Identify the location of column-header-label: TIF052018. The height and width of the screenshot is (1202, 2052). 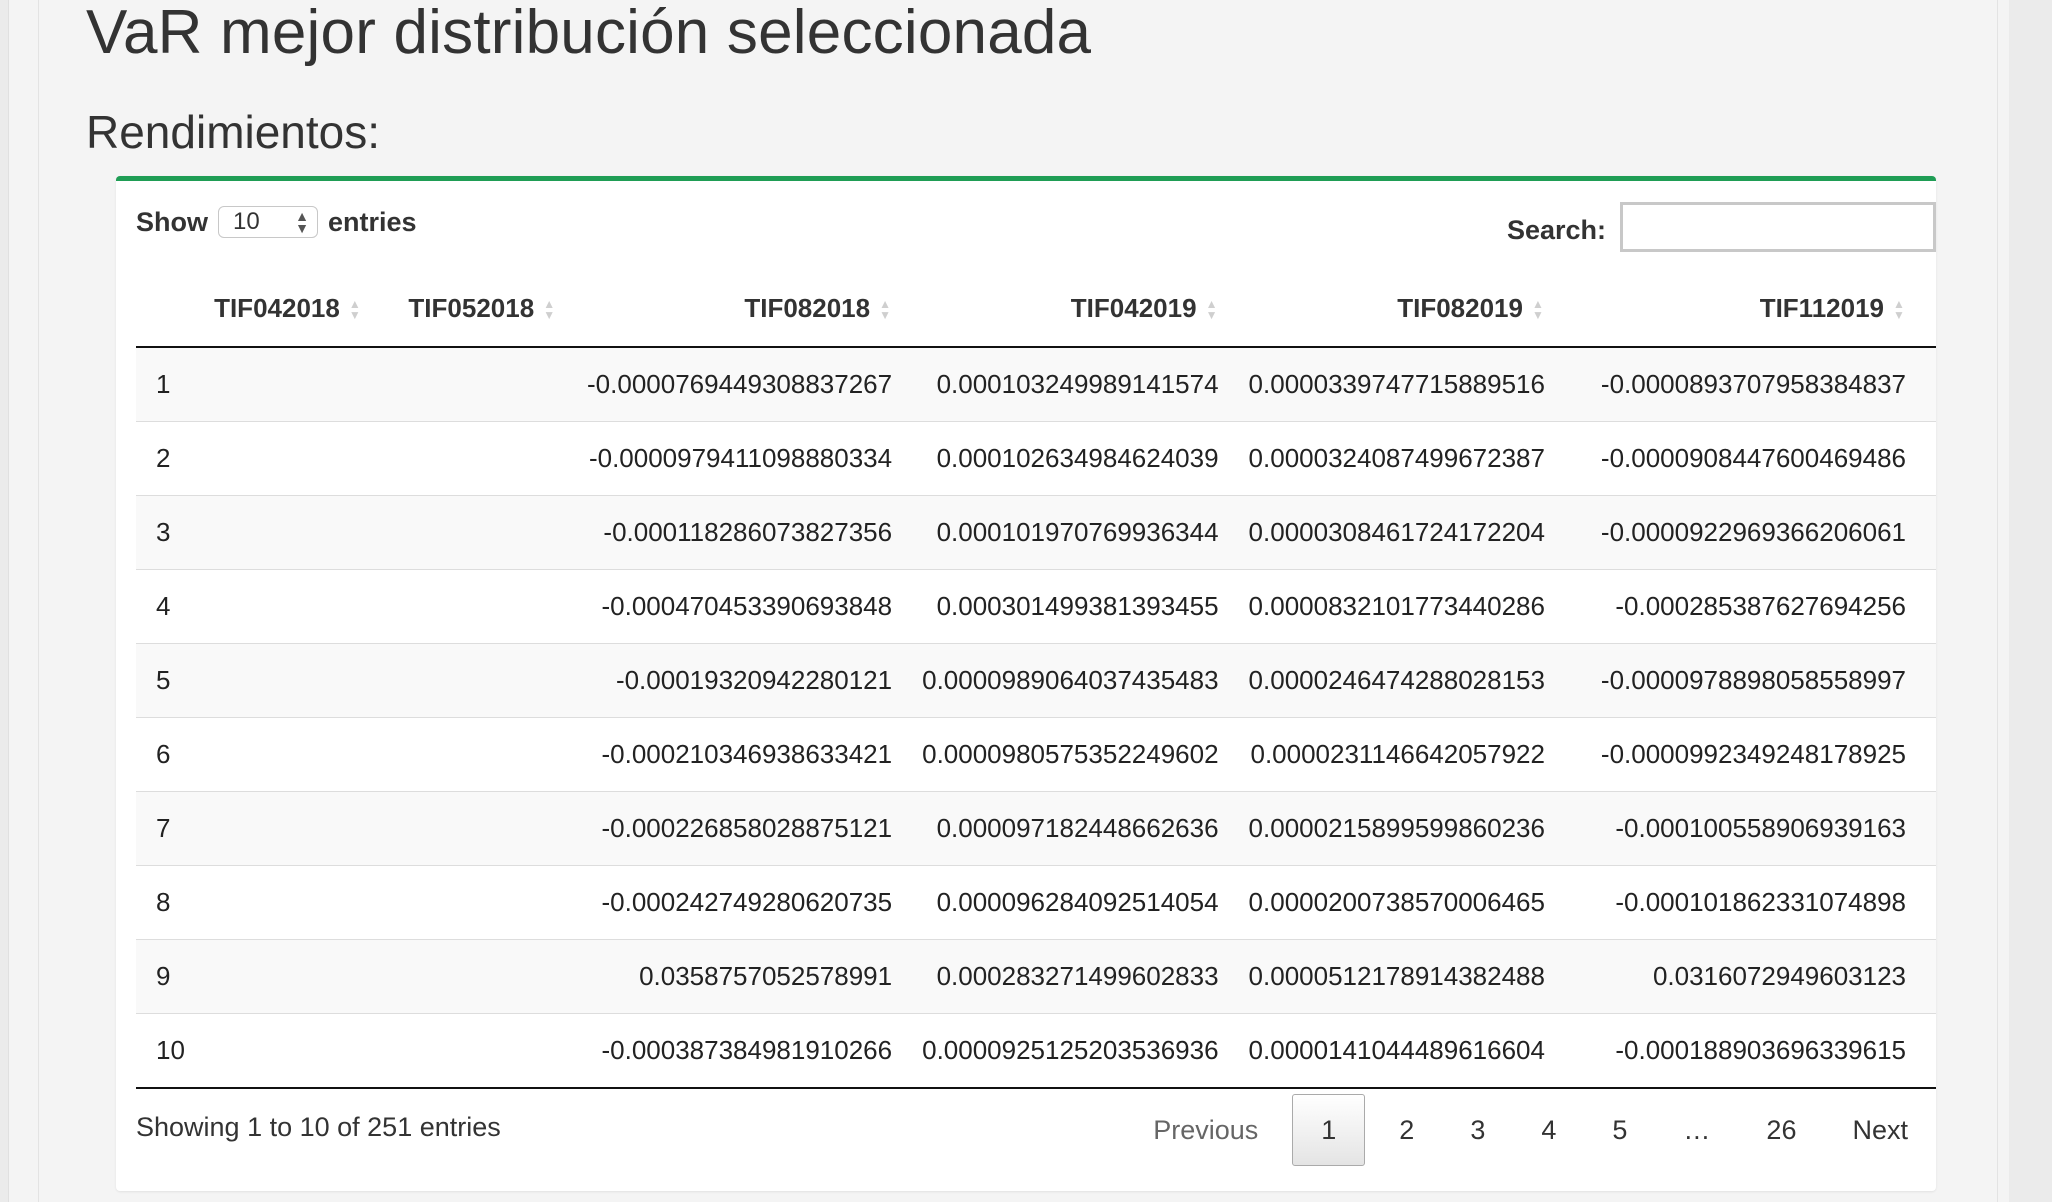
(471, 307).